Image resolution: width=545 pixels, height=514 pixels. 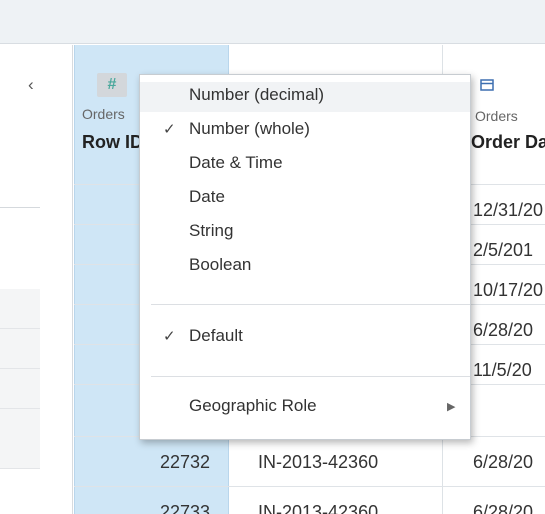 What do you see at coordinates (216, 335) in the screenshot?
I see `menu-item-label: Default` at bounding box center [216, 335].